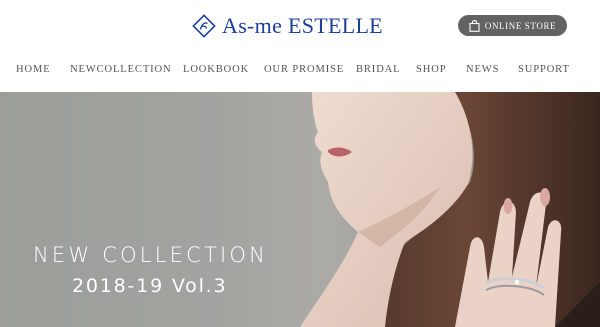  Describe the element at coordinates (302, 25) in the screenshot. I see `logo-text: As-me ESTELLE` at that location.